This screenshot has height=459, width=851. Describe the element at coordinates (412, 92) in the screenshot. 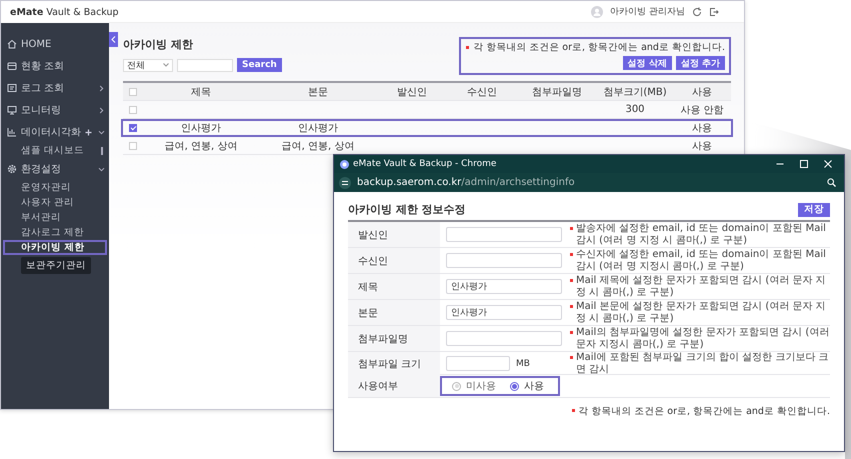

I see `column-header: 발신인` at that location.